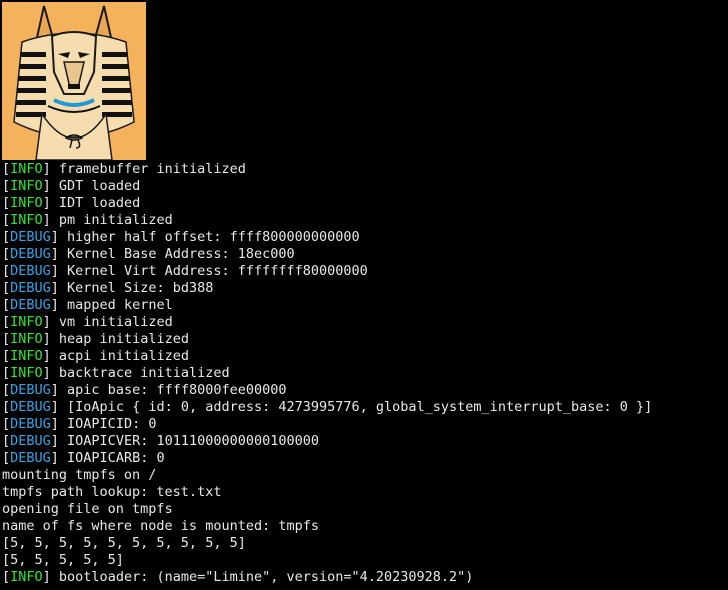 This screenshot has width=728, height=590. I want to click on log-message: Kernel Virt Address: ffffffff80000000, so click(217, 271).